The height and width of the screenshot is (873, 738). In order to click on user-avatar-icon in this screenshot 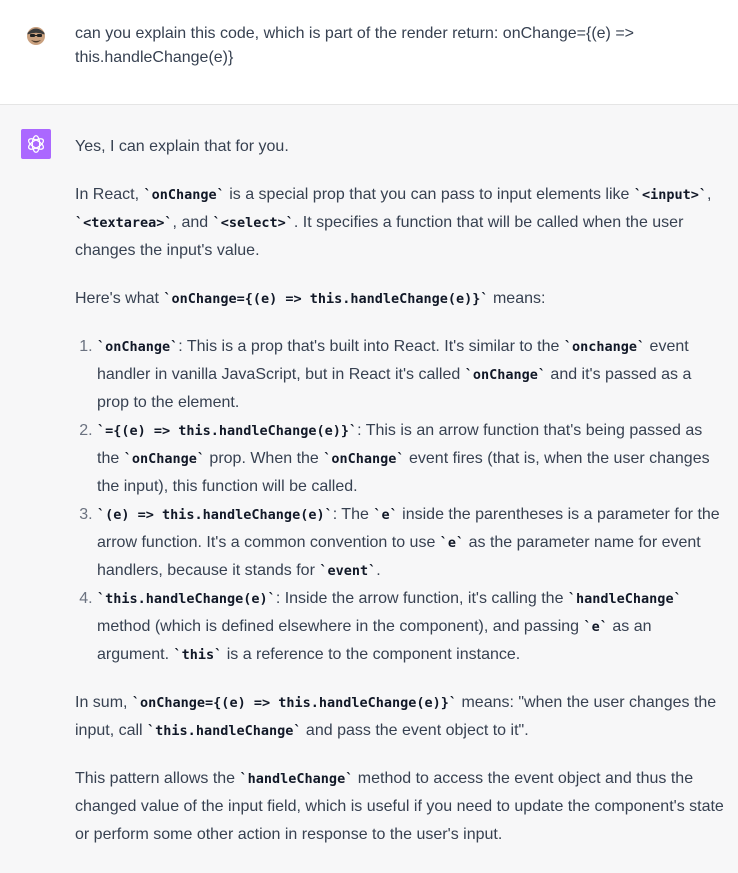, I will do `click(36, 36)`.